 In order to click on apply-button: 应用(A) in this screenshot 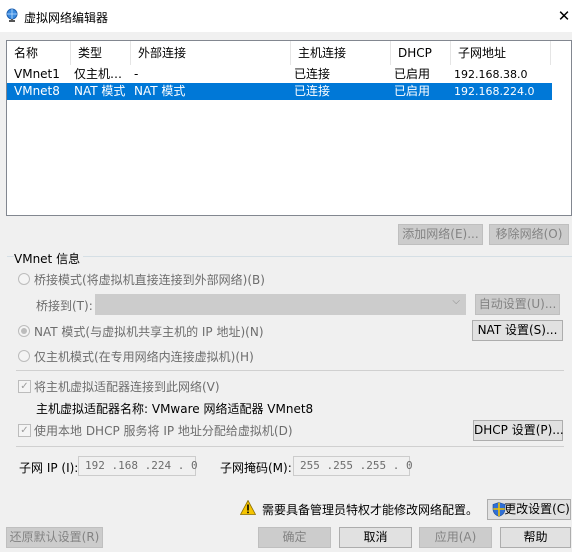, I will do `click(455, 537)`.